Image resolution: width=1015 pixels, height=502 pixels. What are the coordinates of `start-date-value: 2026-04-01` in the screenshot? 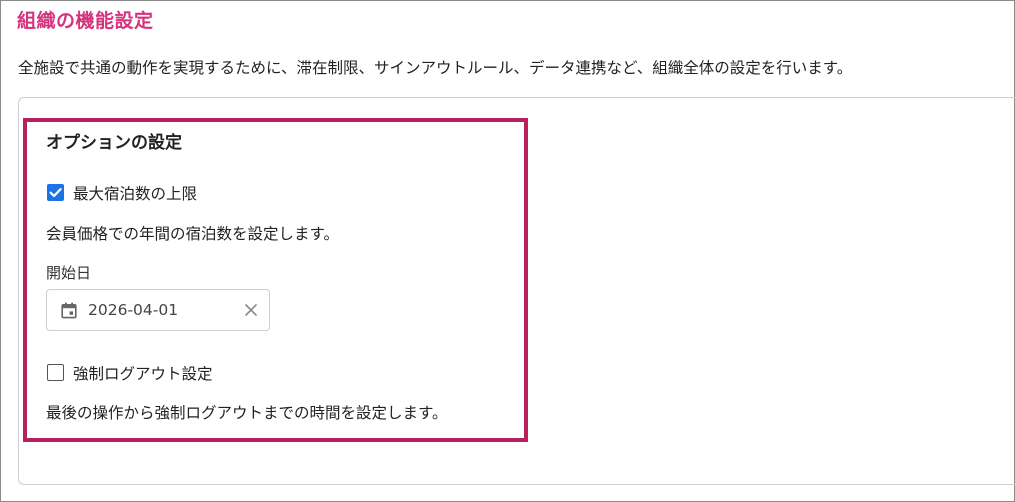 It's located at (133, 310).